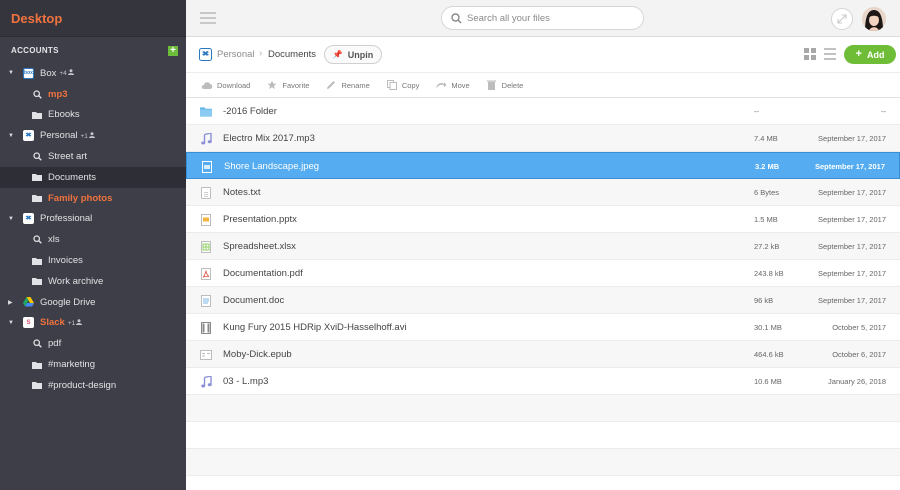  What do you see at coordinates (292, 54) in the screenshot?
I see `breadcrumb-current: Documents` at bounding box center [292, 54].